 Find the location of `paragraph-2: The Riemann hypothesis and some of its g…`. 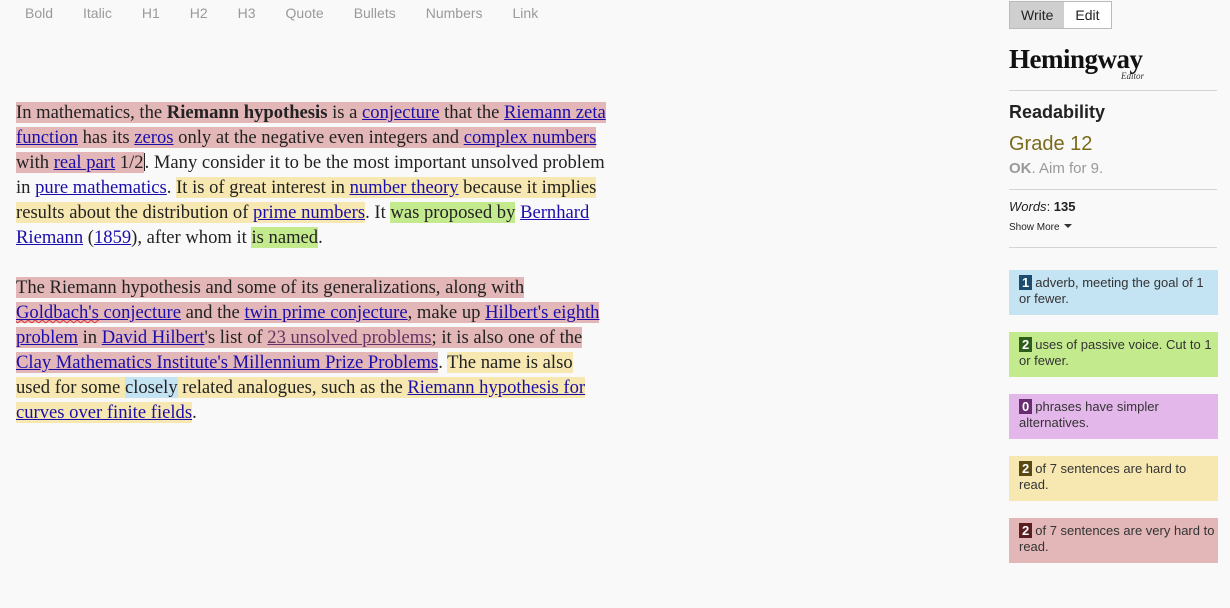

paragraph-2: The Riemann hypothesis and some of its g… is located at coordinates (308, 350).